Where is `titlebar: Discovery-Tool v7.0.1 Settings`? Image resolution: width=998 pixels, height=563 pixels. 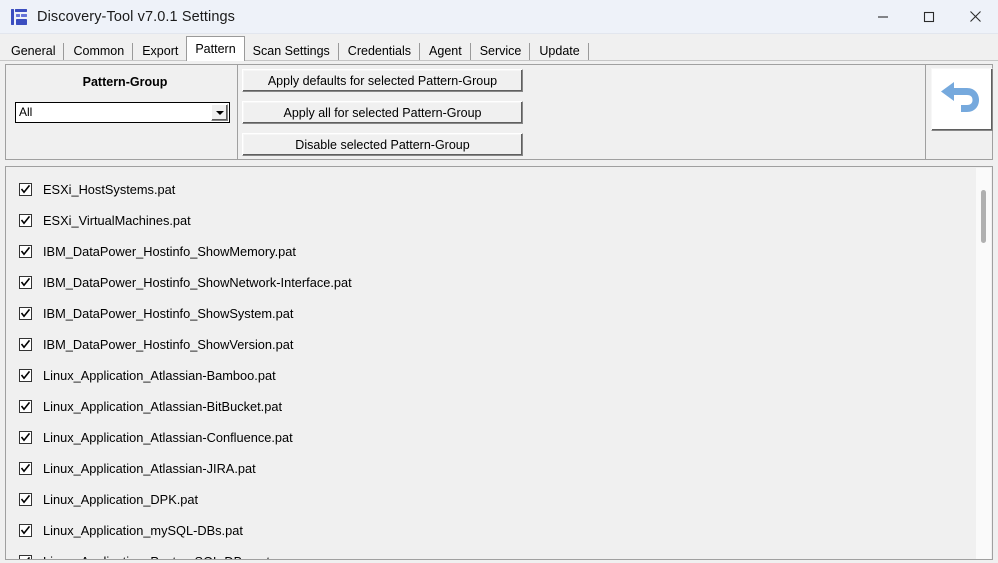
titlebar: Discovery-Tool v7.0.1 Settings is located at coordinates (499, 17).